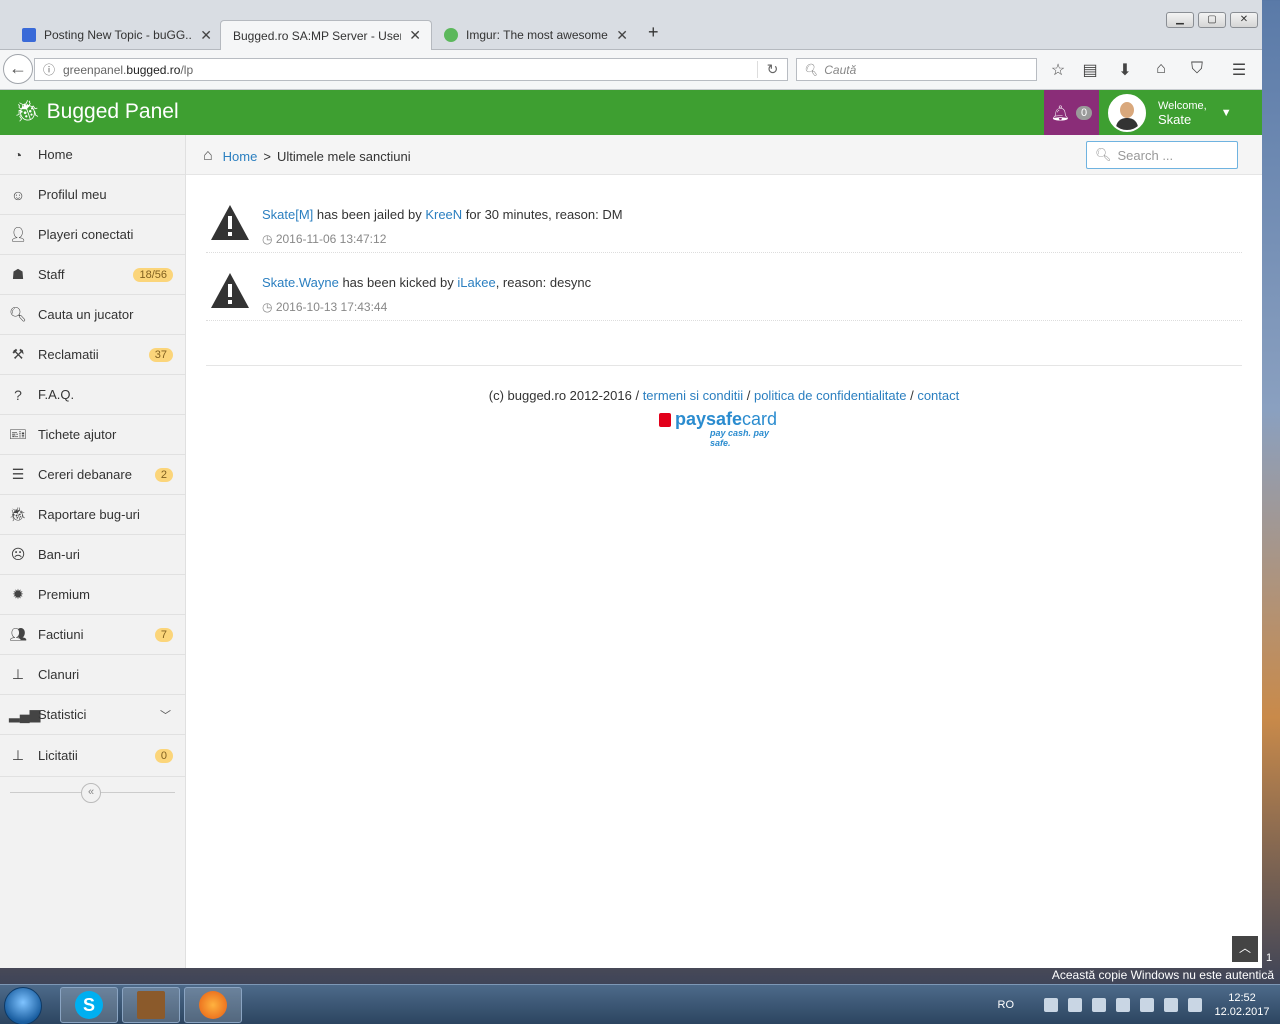 This screenshot has width=1280, height=1024. I want to click on browser-search-input: 🔍︎ Caută, so click(916, 69).